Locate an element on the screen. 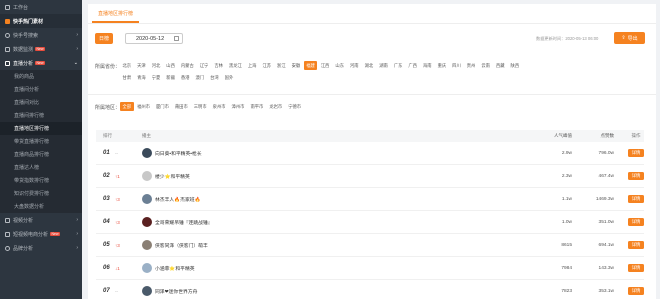 The width and height of the screenshot is (660, 299). sidebar-item-account-search: 快手号搜索 › is located at coordinates (41, 35).